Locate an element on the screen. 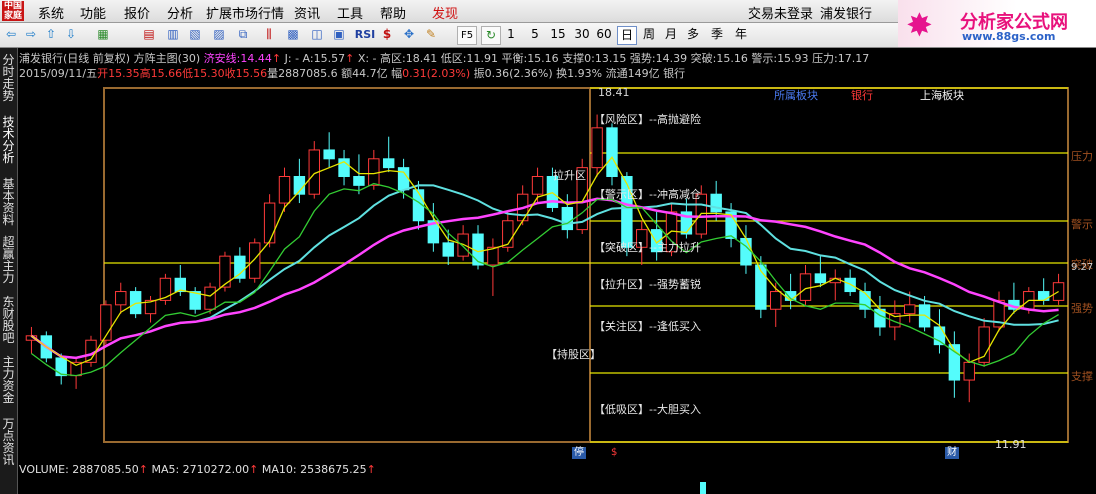  table-icon: ▥ is located at coordinates (173, 34).